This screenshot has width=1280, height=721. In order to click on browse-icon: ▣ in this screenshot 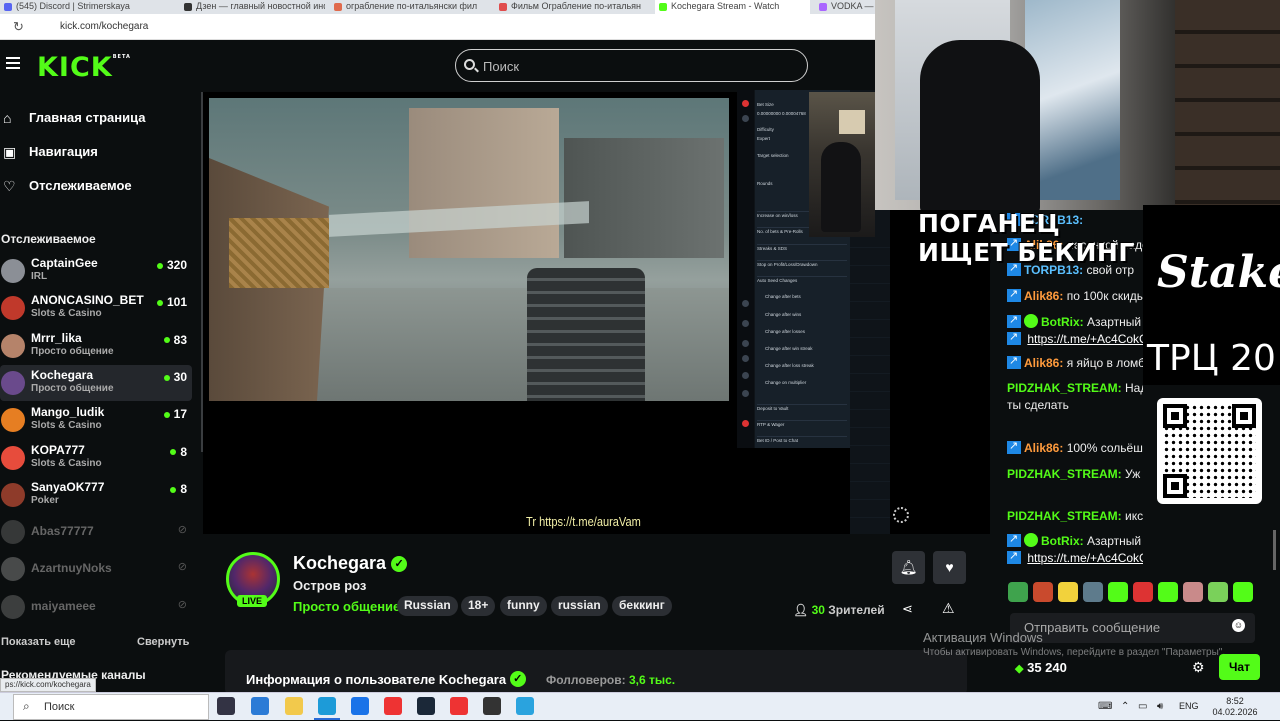, I will do `click(10, 152)`.